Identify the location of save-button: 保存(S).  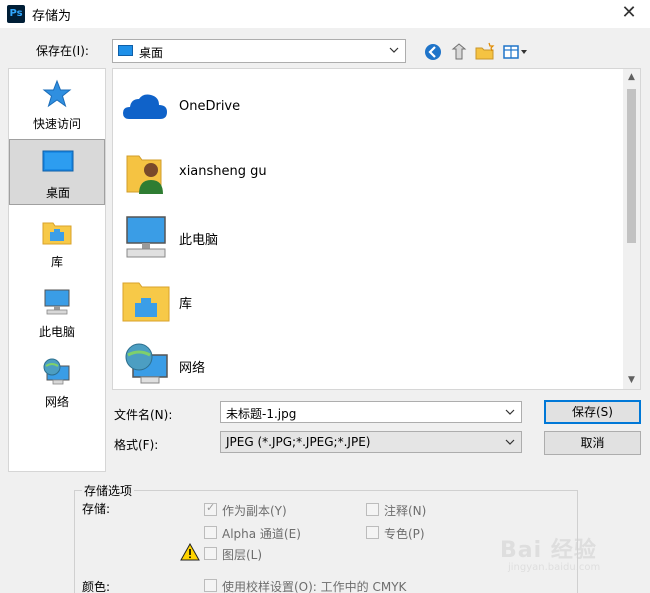
(592, 412).